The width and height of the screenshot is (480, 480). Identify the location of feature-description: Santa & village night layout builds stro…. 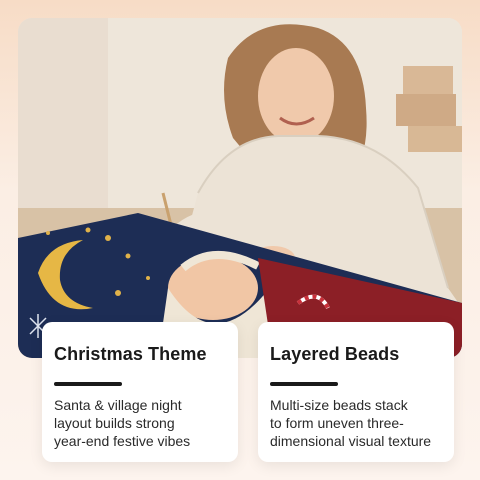
(145, 423).